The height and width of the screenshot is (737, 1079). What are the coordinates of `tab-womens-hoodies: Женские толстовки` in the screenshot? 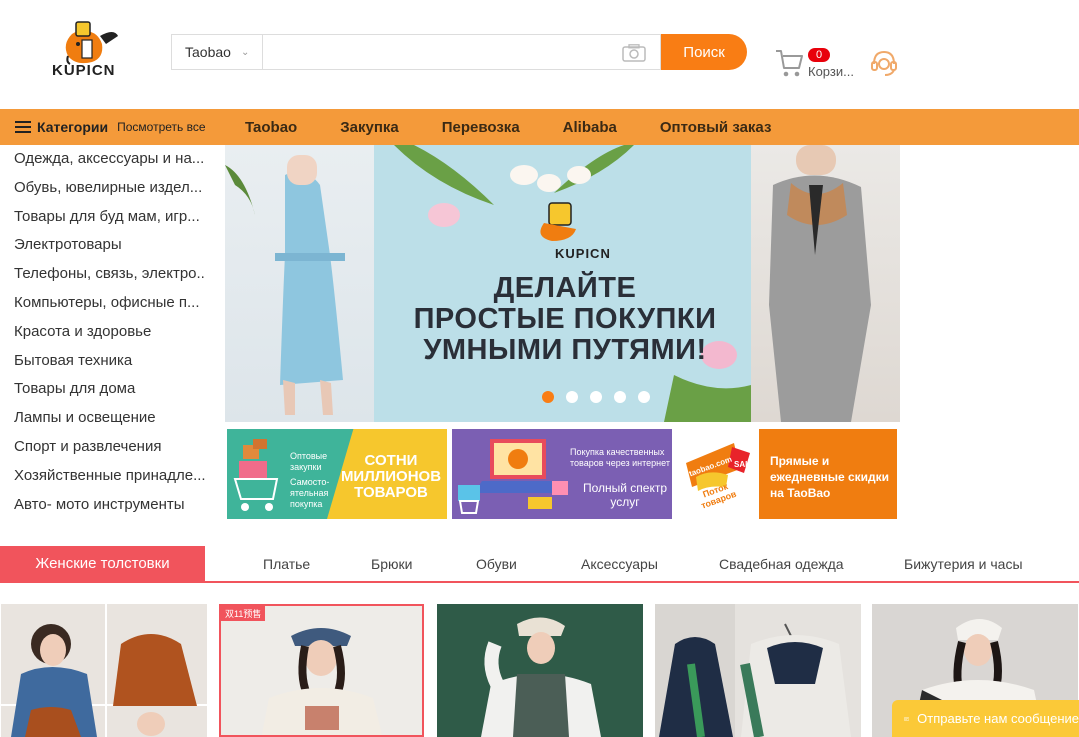 It's located at (102, 564).